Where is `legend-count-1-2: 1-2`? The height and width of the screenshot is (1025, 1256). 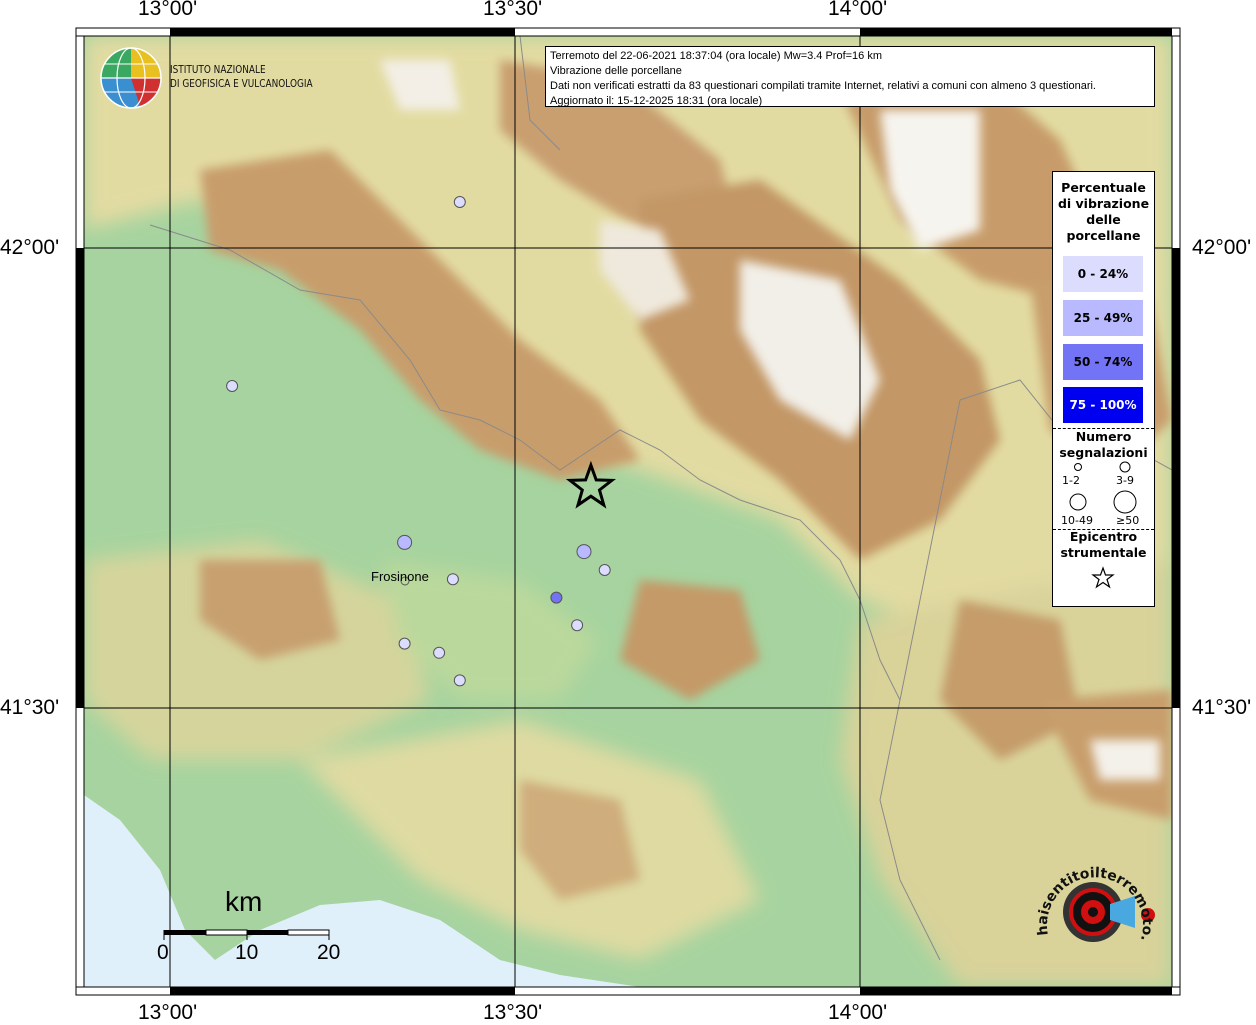 legend-count-1-2: 1-2 is located at coordinates (1071, 480).